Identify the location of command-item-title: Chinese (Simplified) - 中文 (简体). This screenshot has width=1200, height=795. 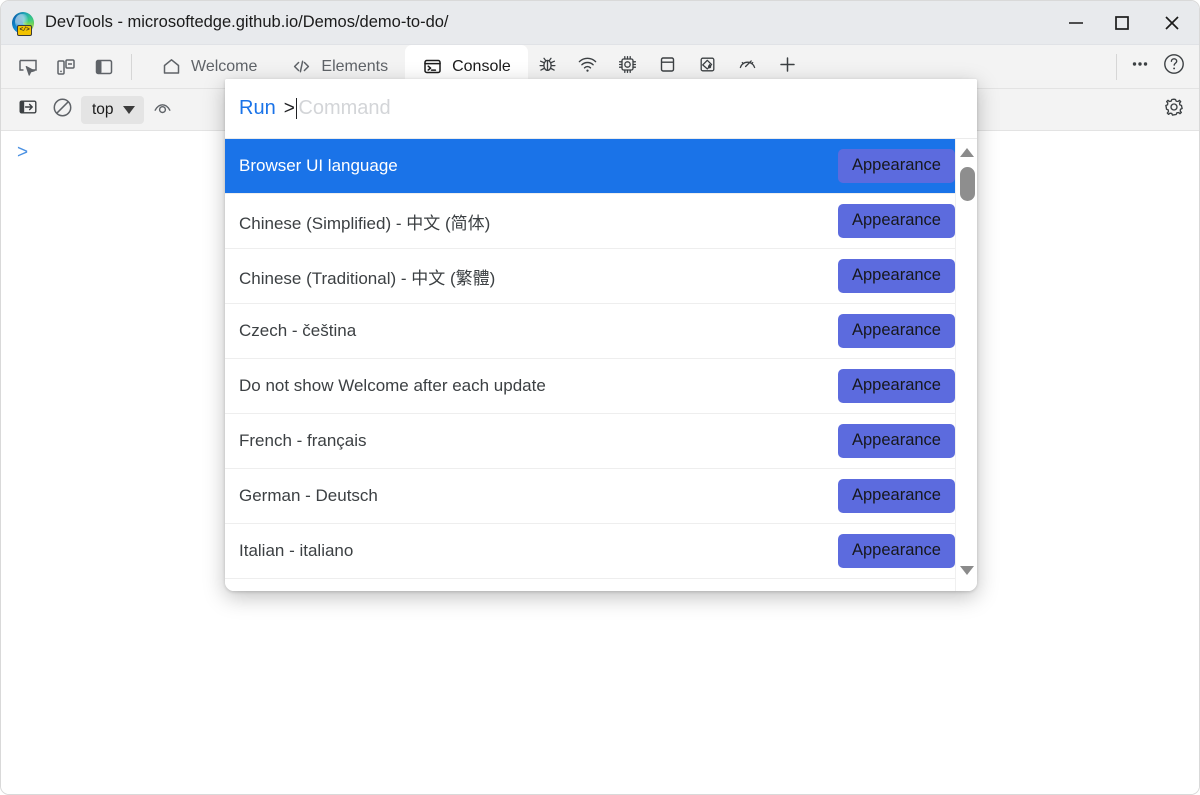
(365, 223).